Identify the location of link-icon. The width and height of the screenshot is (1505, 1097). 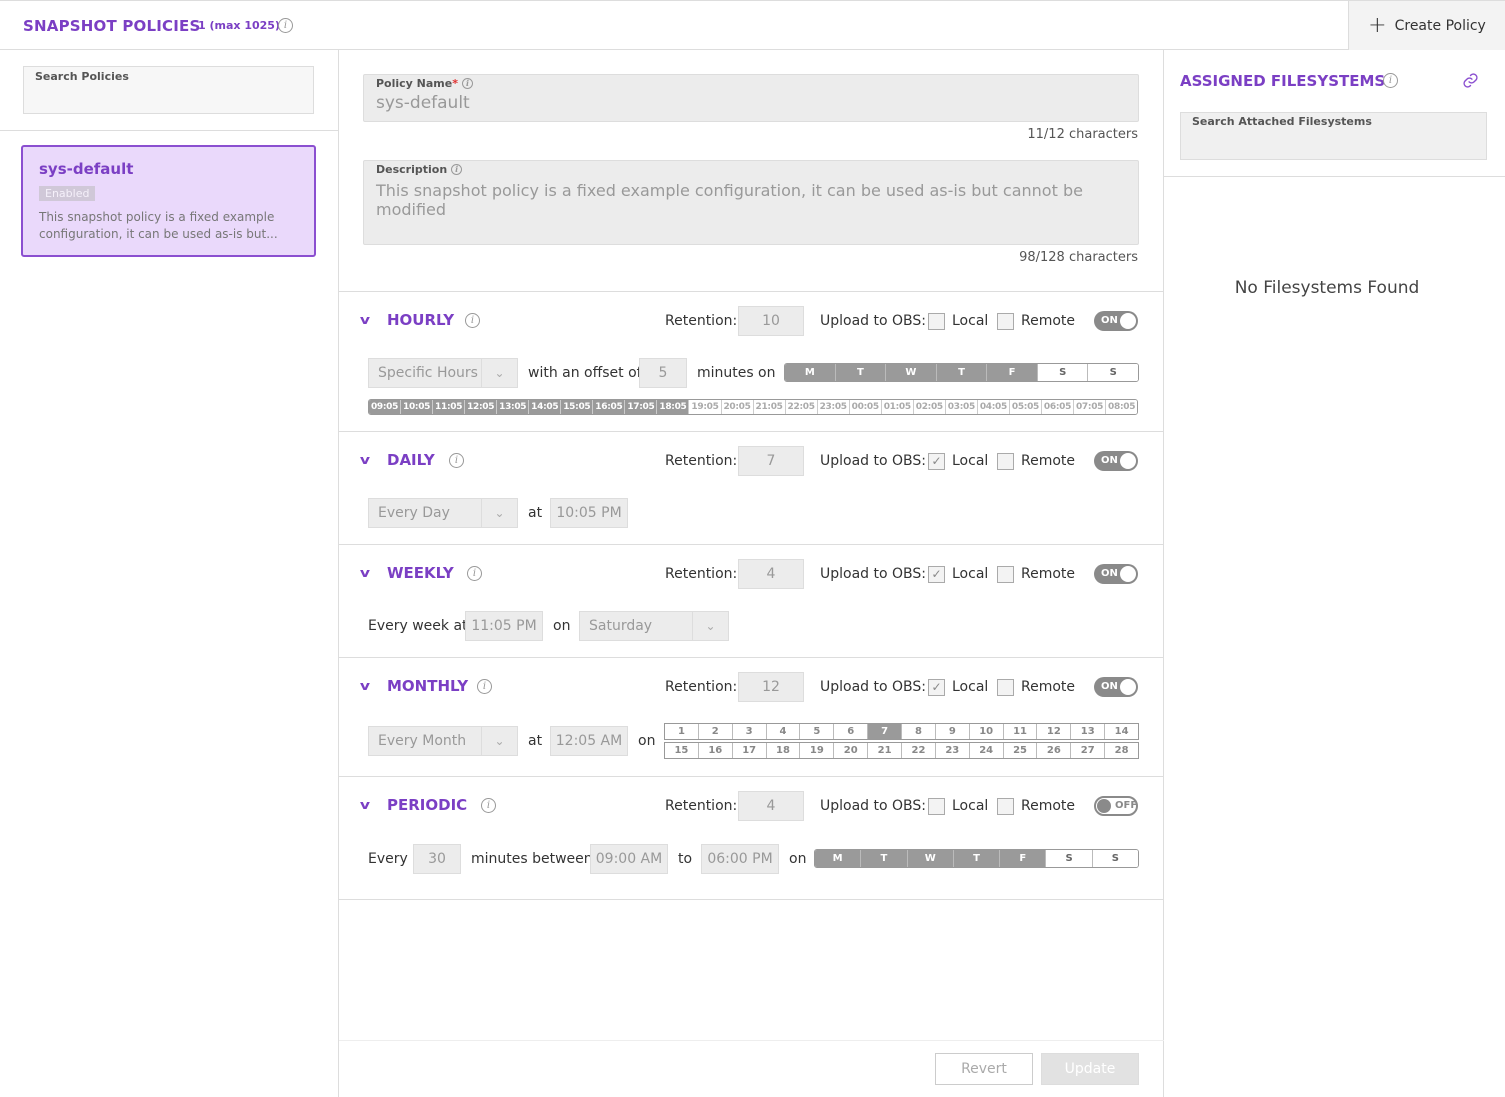
(1470, 82).